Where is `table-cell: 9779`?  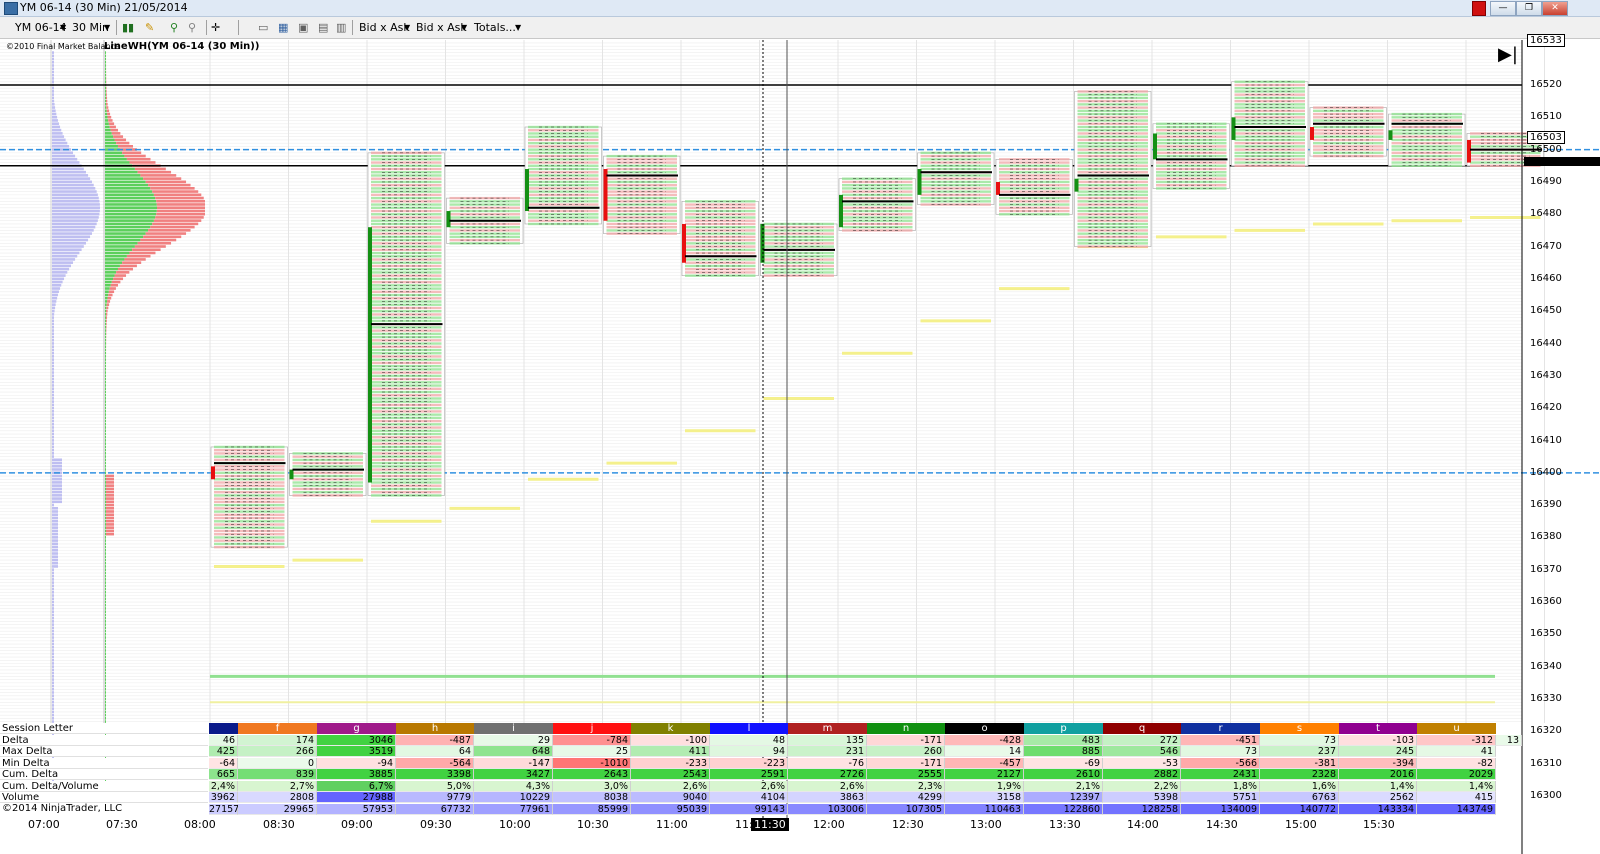
table-cell: 9779 is located at coordinates (435, 797).